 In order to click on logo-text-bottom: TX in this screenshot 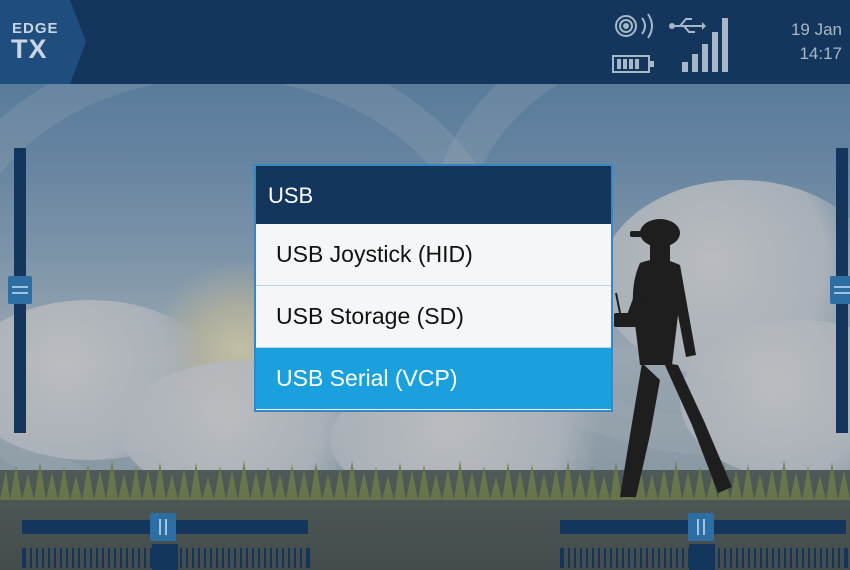, I will do `click(29, 49)`.